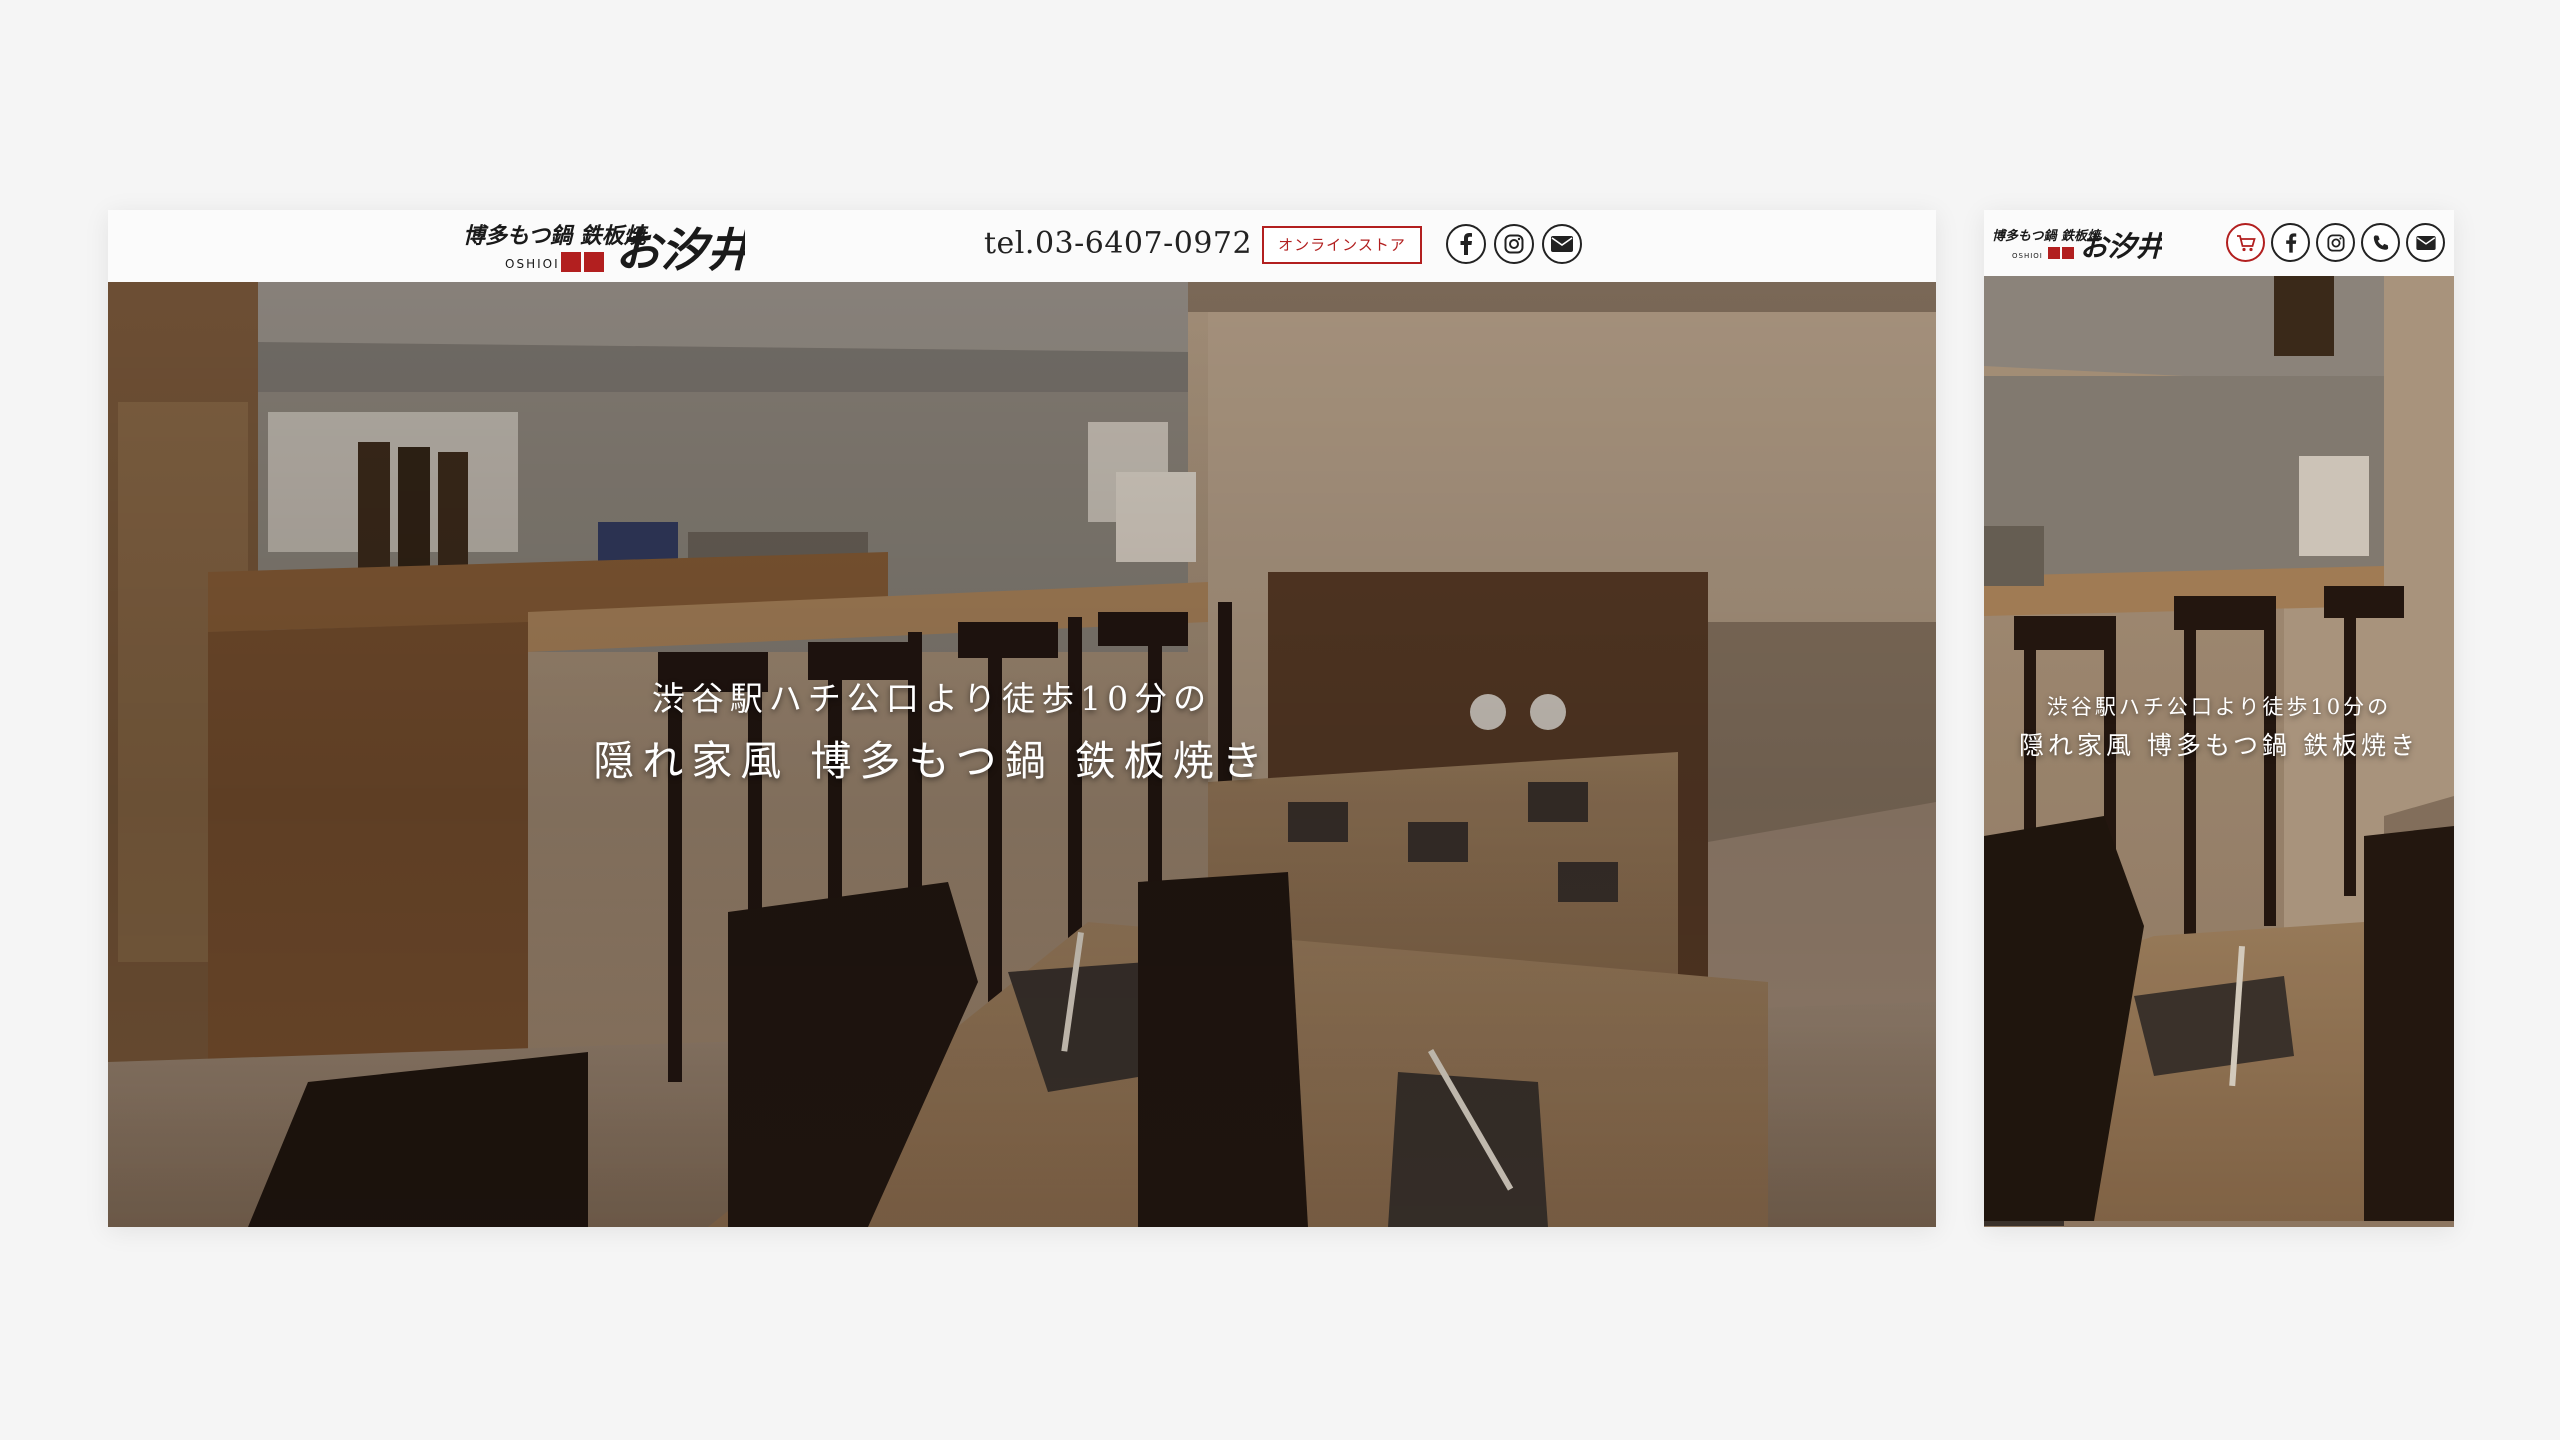 Image resolution: width=2560 pixels, height=1440 pixels. I want to click on site-logo: 博多もつ鍋 鉄板焼 OSHIOI お汐井, so click(604, 246).